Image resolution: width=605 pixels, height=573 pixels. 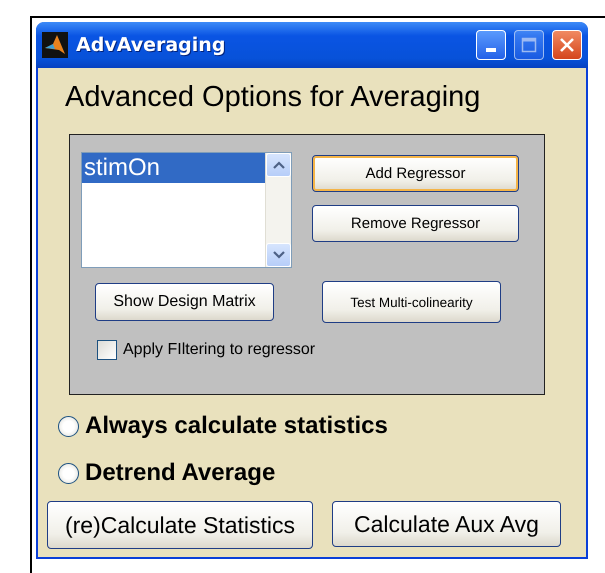 I want to click on action-button: (re)Calculate Statistics, so click(x=180, y=525).